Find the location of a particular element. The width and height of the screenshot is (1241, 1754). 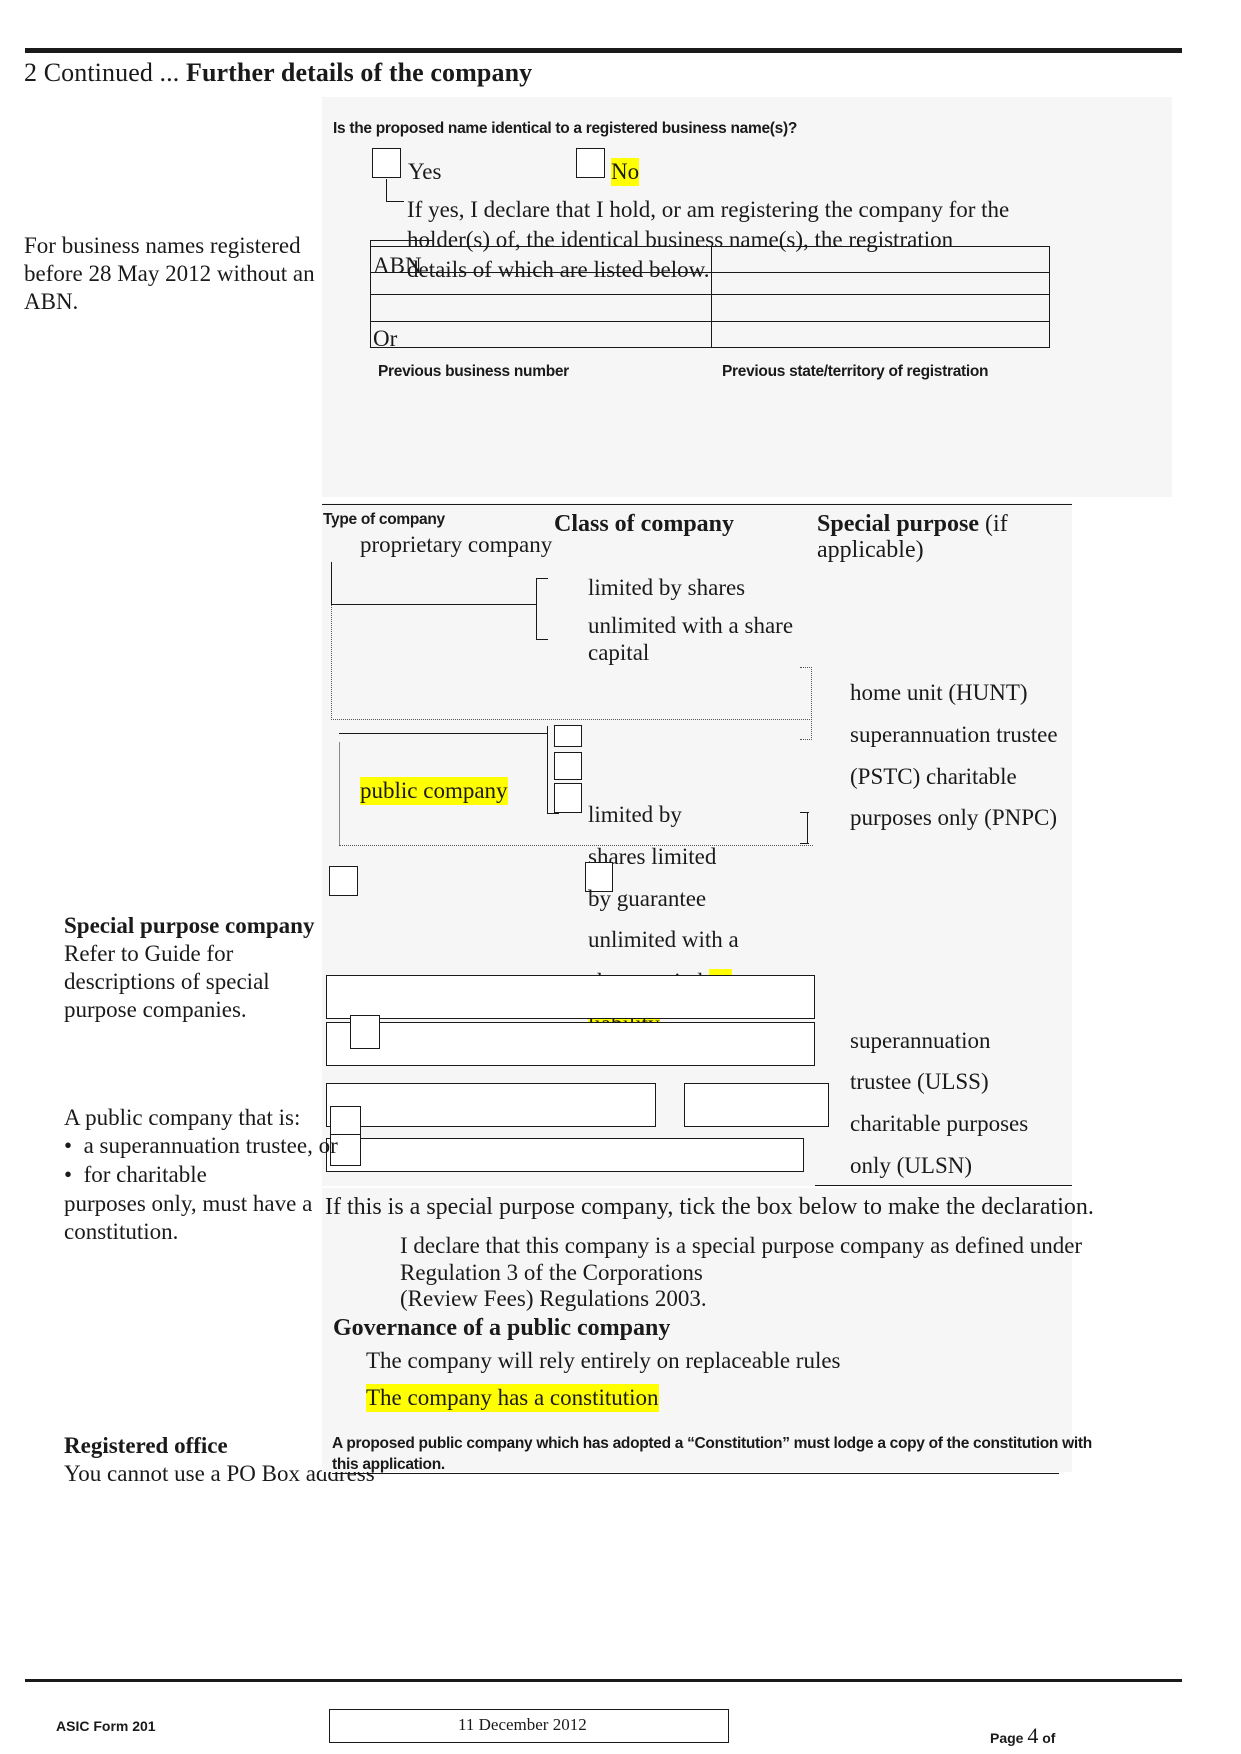

label-special-super-trustee: superannuation trustee is located at coordinates (954, 734).